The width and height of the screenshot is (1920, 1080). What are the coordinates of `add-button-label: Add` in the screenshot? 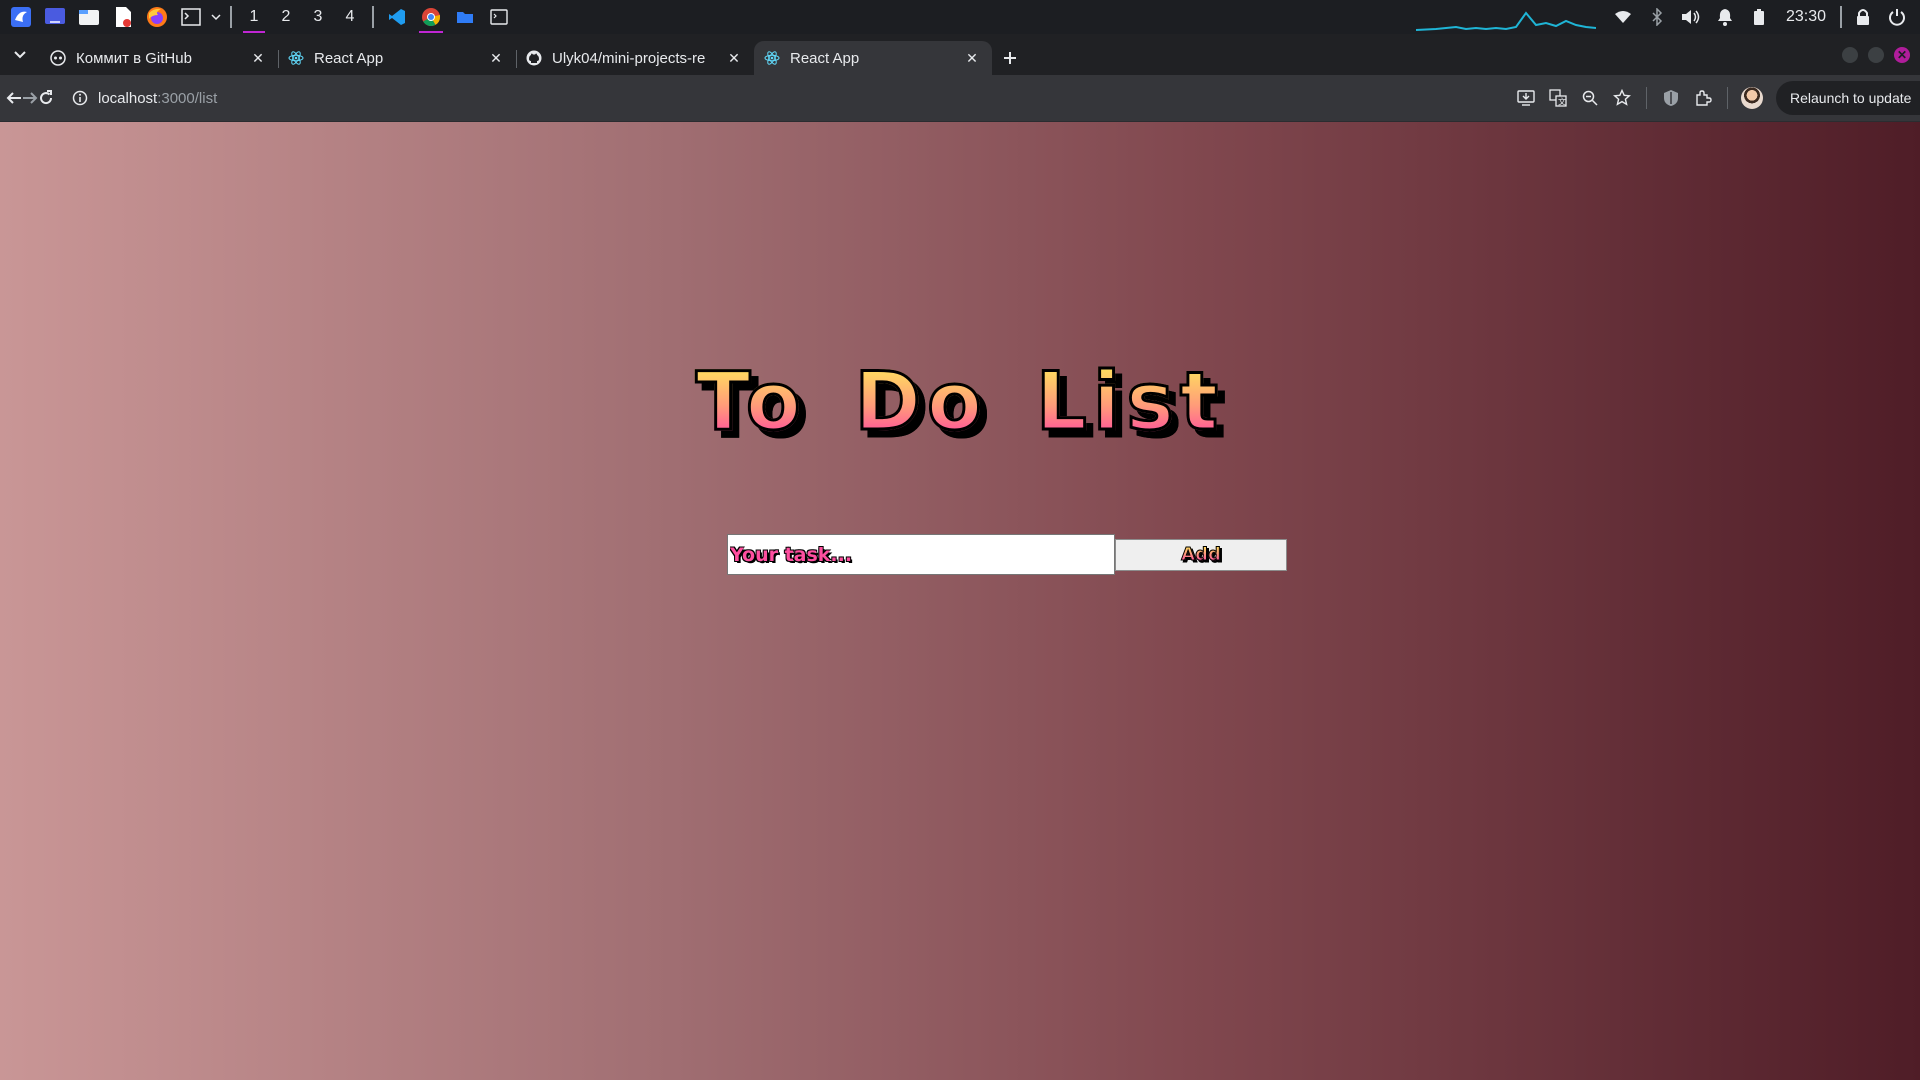 It's located at (1201, 555).